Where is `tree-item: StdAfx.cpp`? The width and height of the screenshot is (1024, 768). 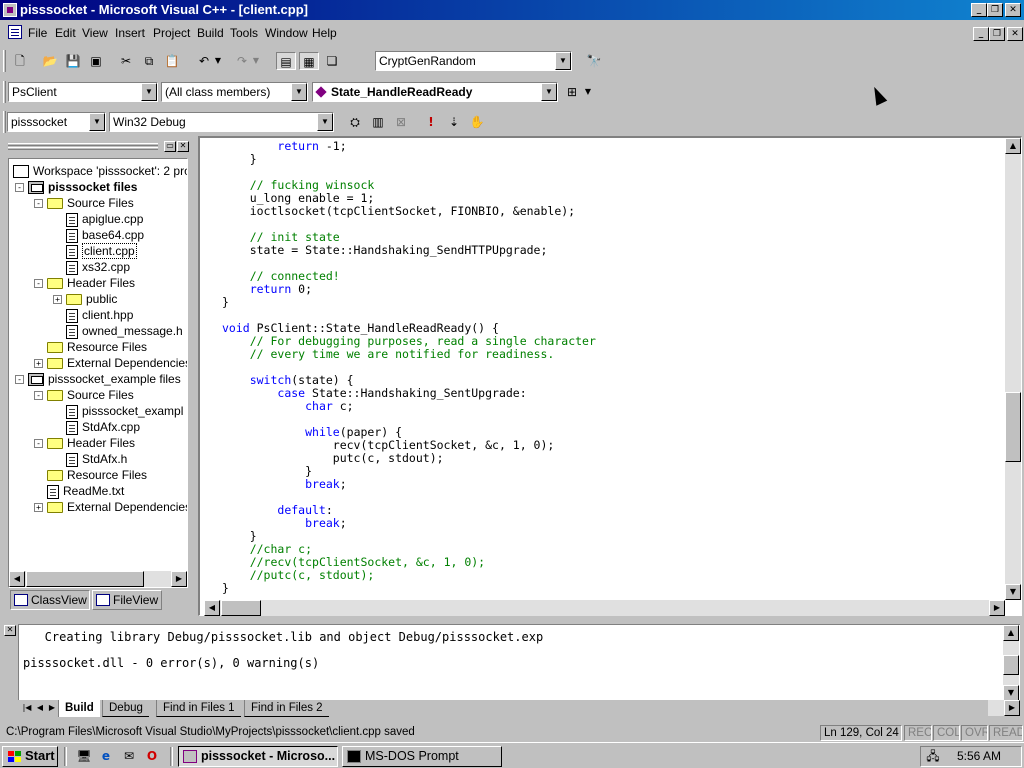 tree-item: StdAfx.cpp is located at coordinates (96, 427).